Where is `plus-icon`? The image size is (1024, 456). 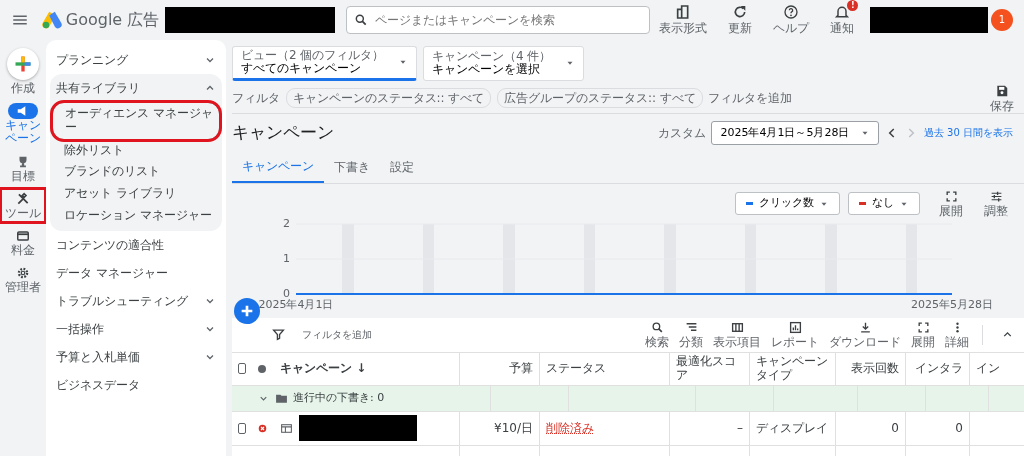
plus-icon is located at coordinates (23, 64).